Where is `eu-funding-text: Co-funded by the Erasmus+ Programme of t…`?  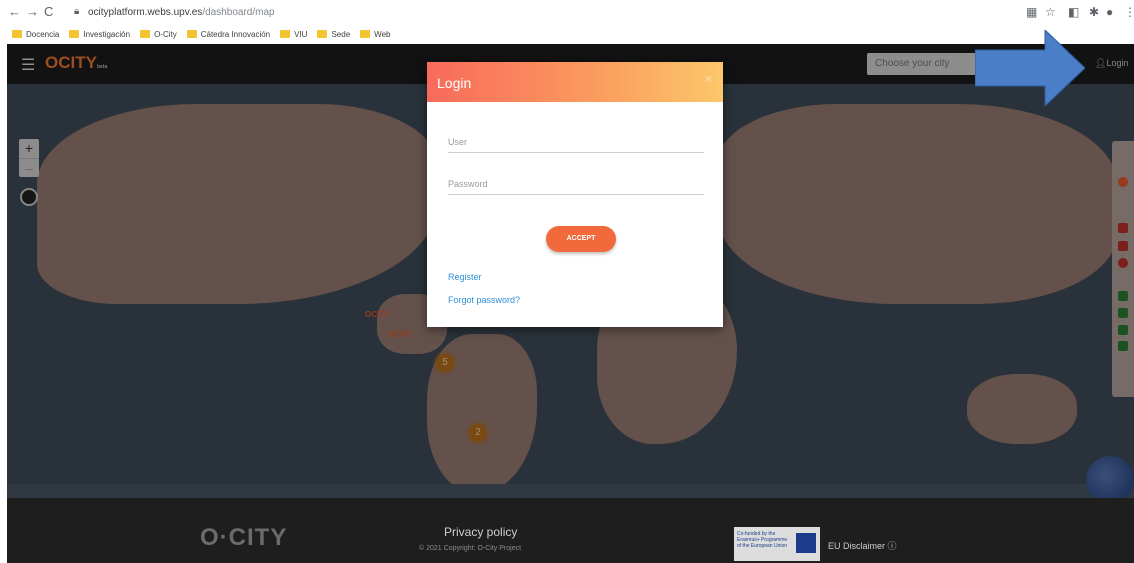
eu-funding-text: Co-funded by the Erasmus+ Programme of t… is located at coordinates (762, 540).